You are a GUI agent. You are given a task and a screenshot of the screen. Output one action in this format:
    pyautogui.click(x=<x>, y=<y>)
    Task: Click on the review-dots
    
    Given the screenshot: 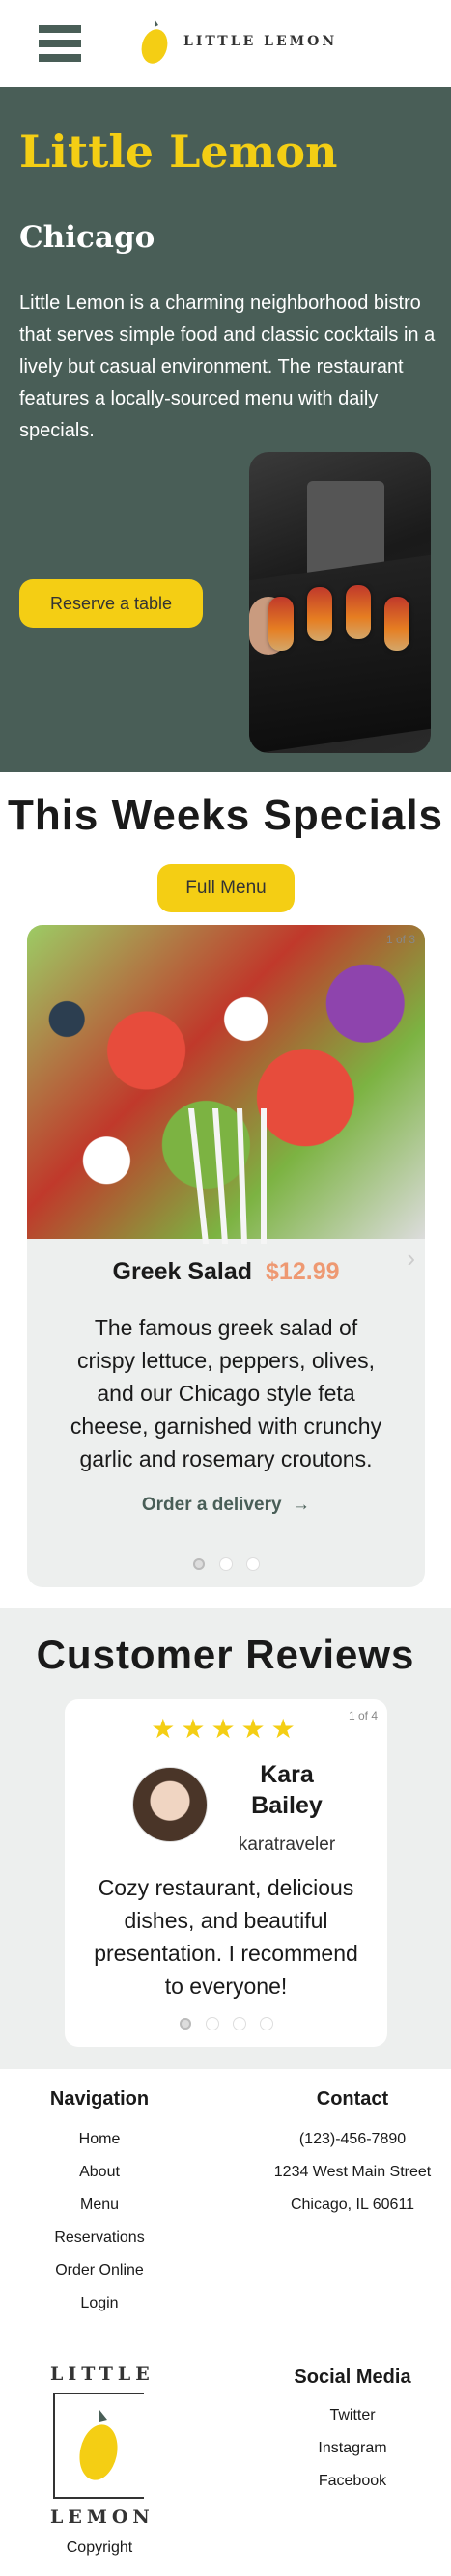 What is the action you would take?
    pyautogui.click(x=226, y=2024)
    